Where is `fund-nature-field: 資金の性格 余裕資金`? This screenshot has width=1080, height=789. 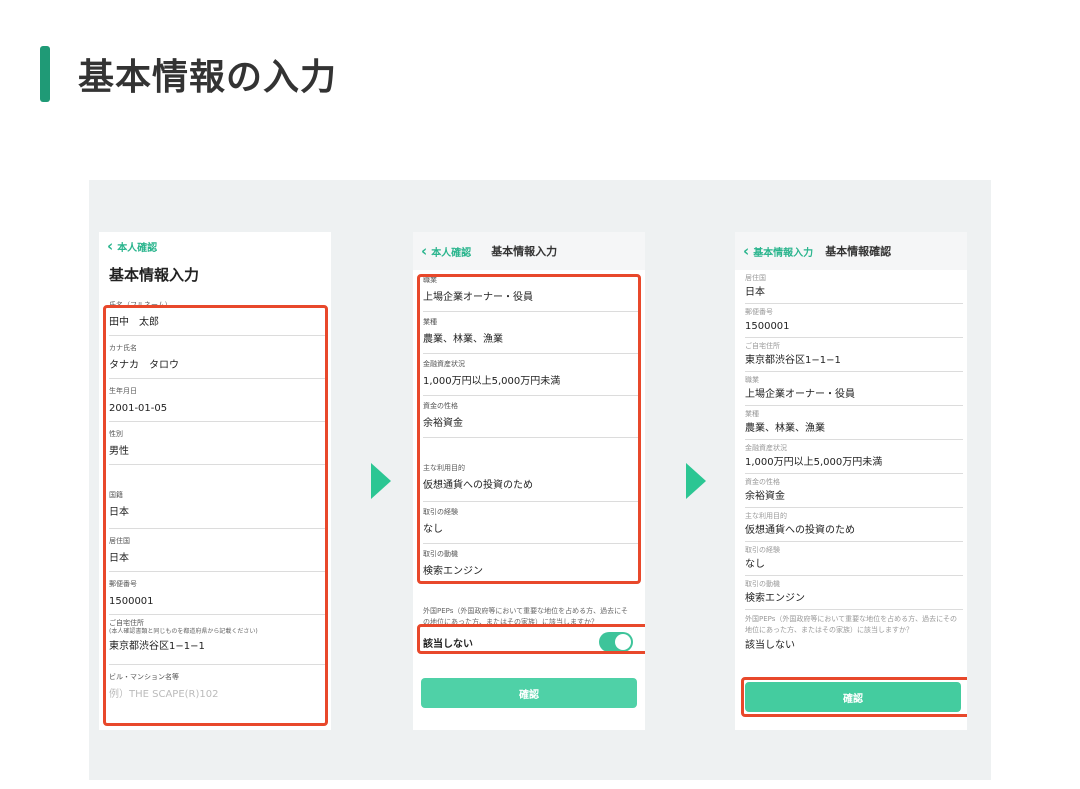 fund-nature-field: 資金の性格 余裕資金 is located at coordinates (531, 417).